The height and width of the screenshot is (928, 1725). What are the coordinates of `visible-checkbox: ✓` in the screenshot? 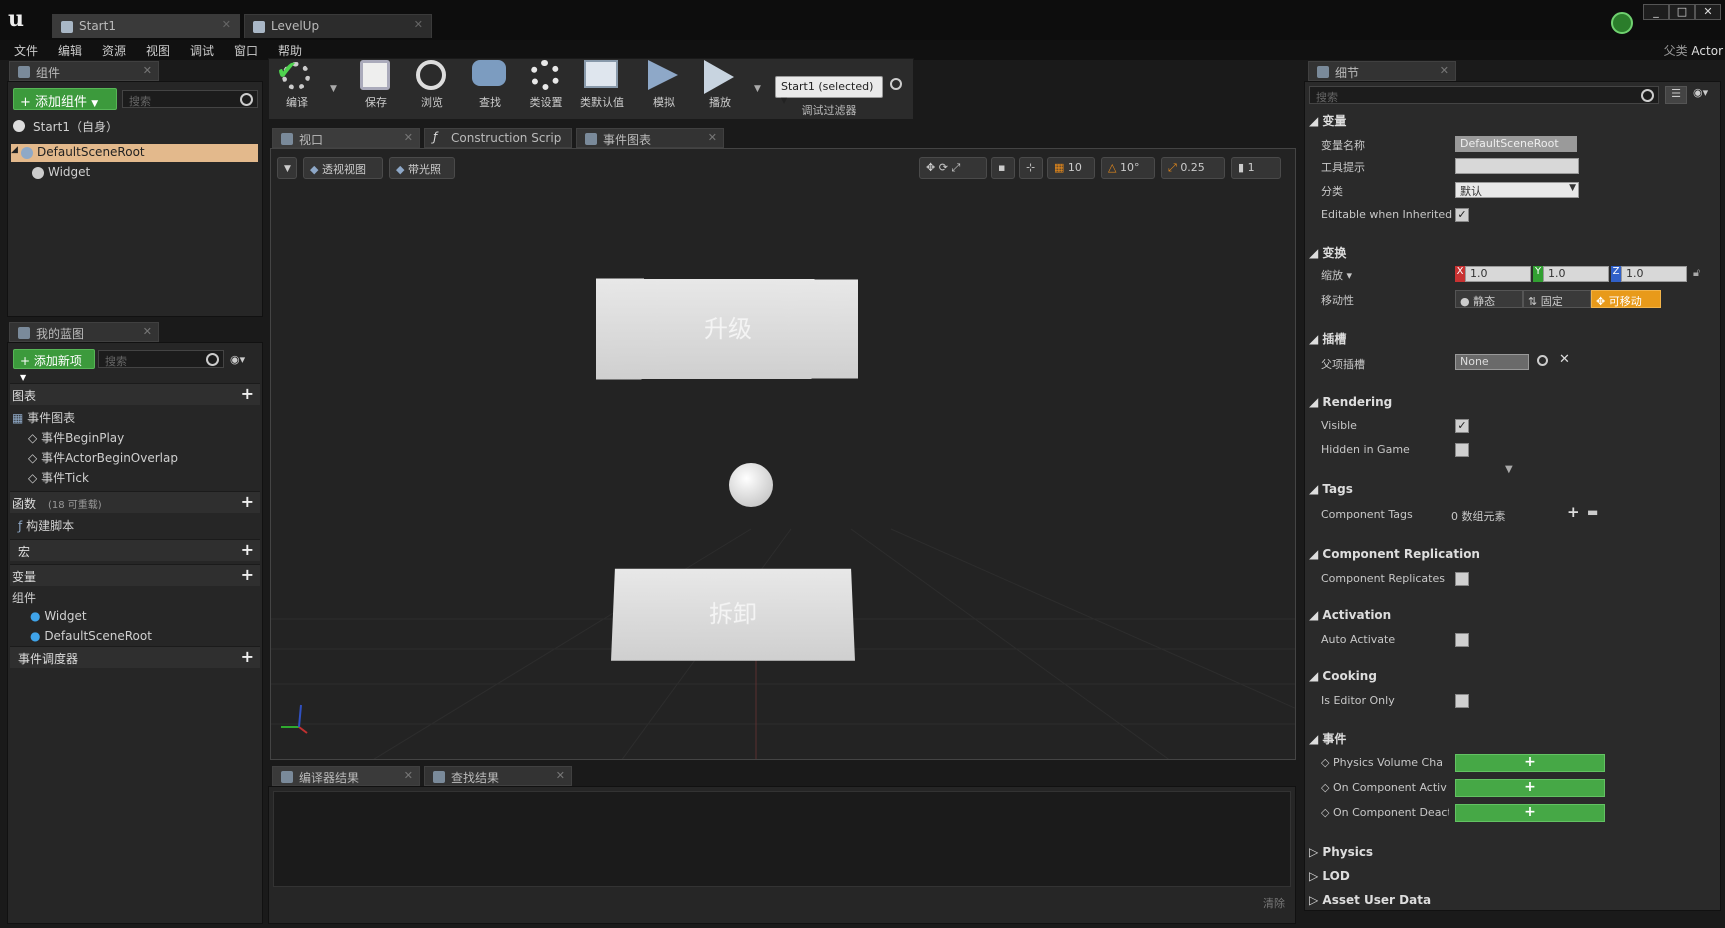 It's located at (1462, 426).